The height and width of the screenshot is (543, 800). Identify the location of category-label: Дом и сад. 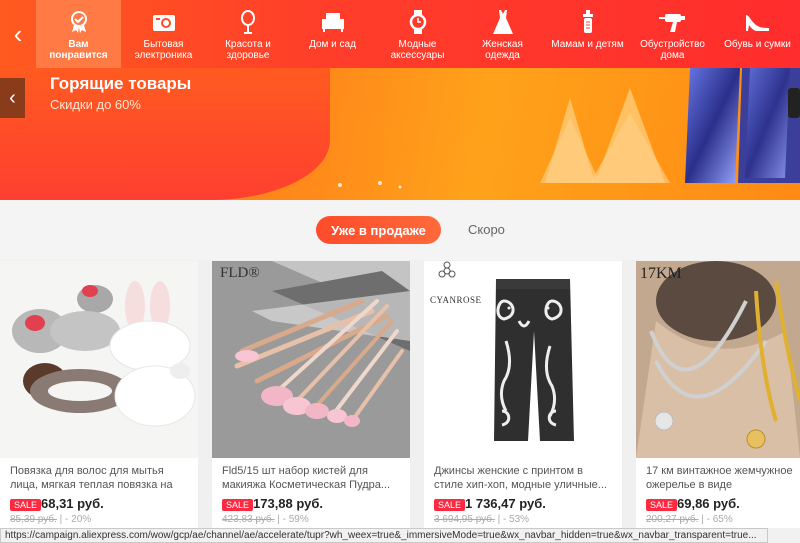
(332, 44).